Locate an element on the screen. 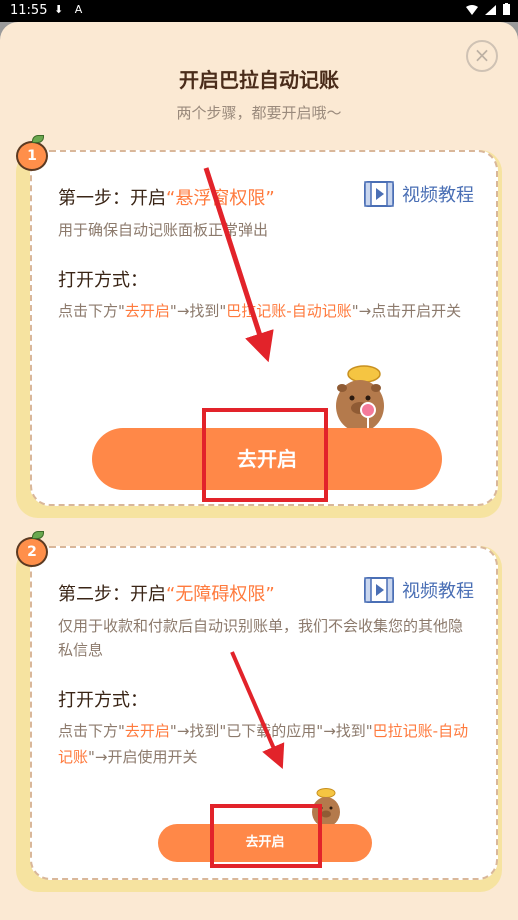 The width and height of the screenshot is (518, 920). status-bar: 11:55 ⬇ A is located at coordinates (259, 11).